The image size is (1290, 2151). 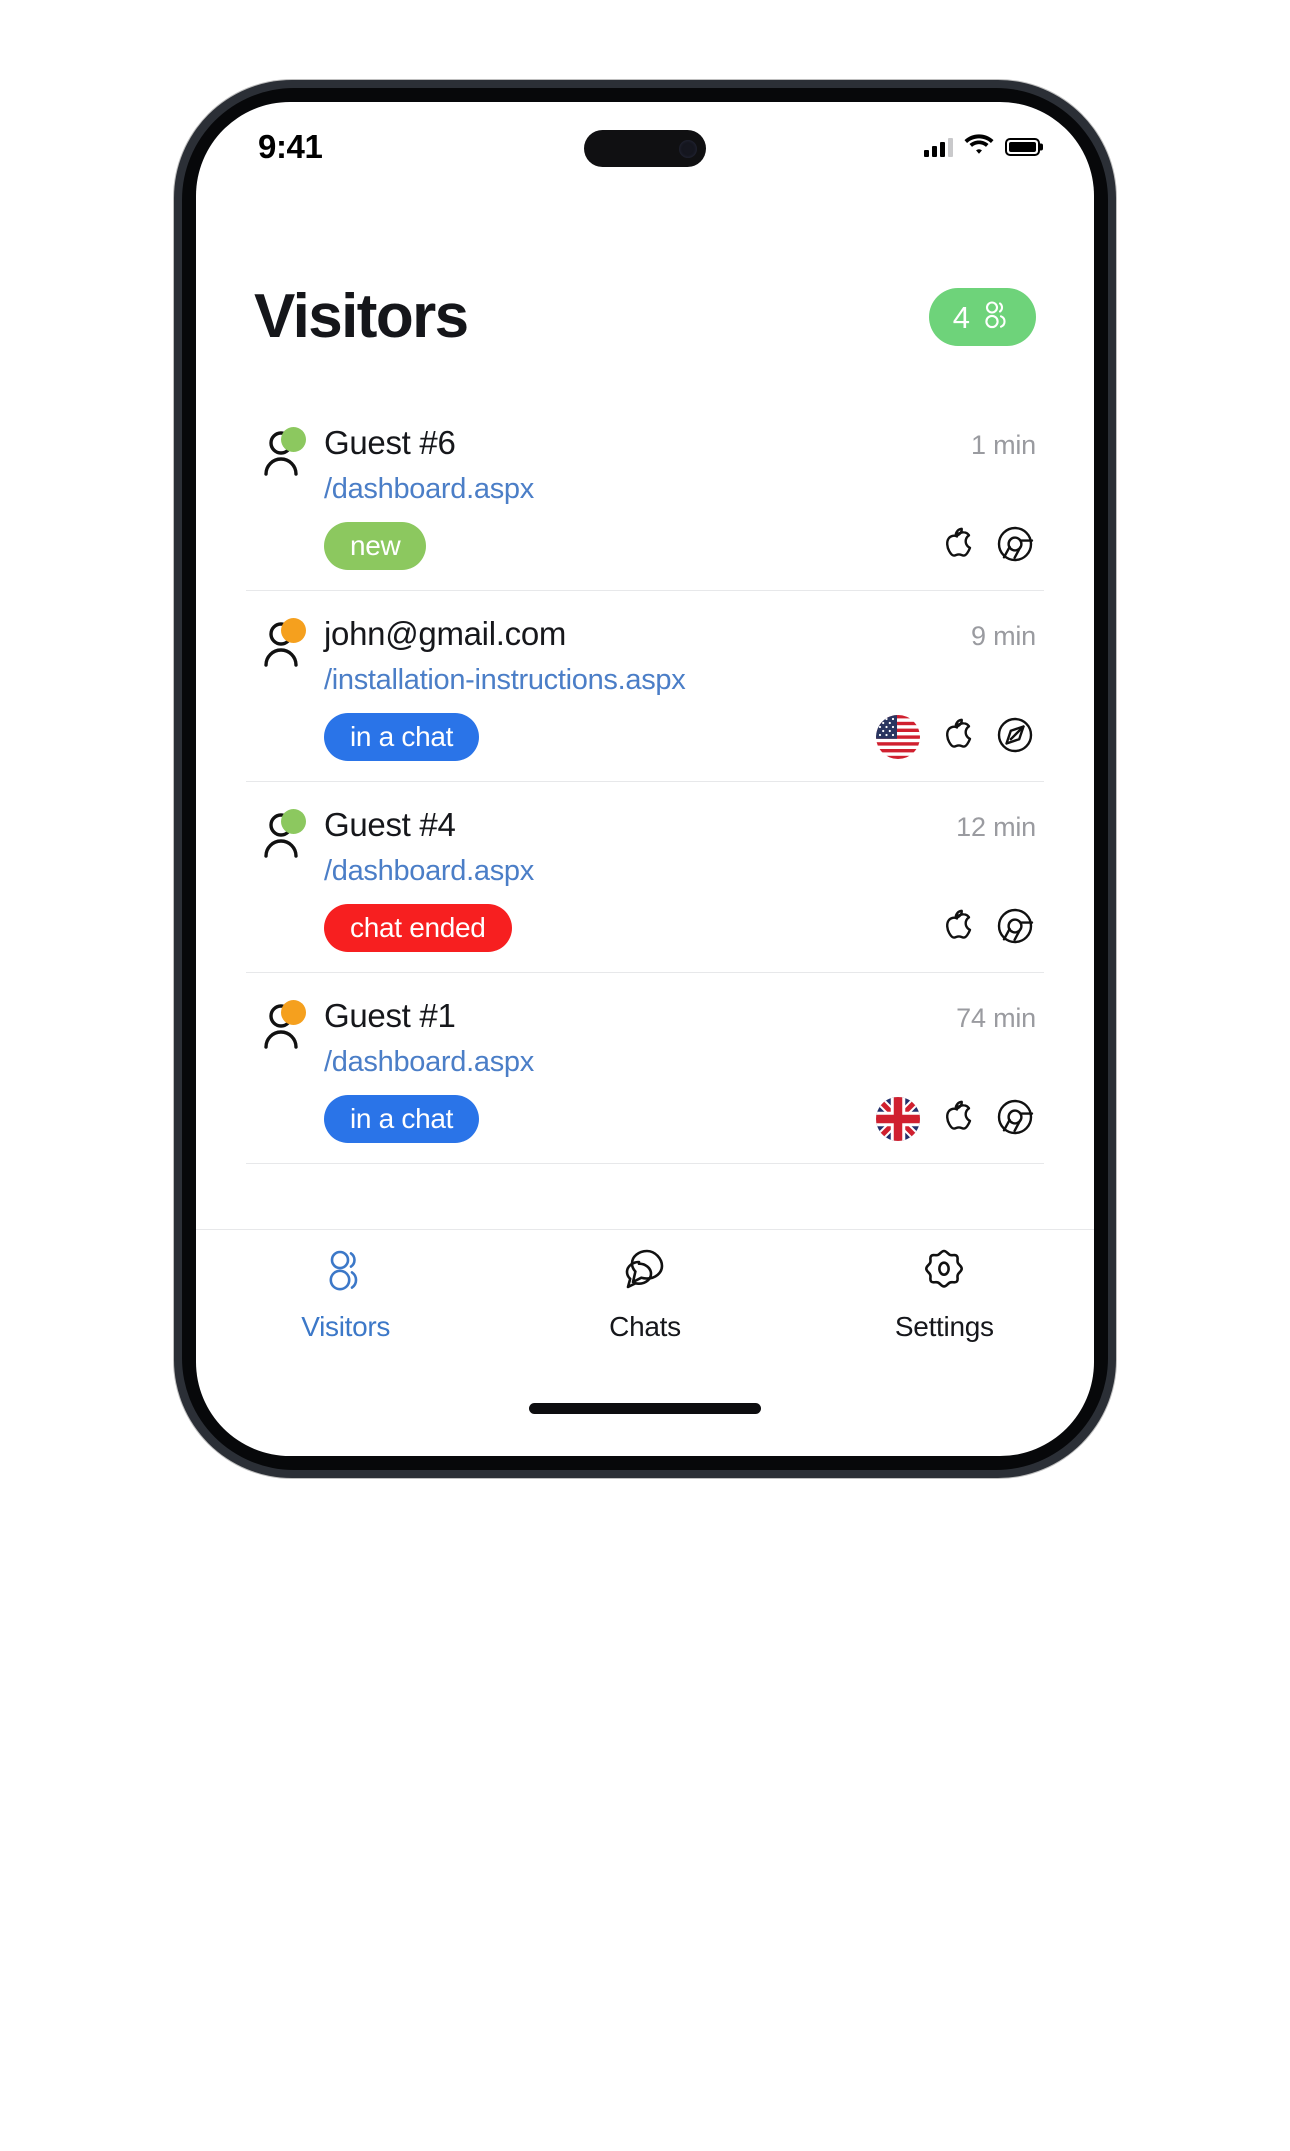 What do you see at coordinates (645, 1408) in the screenshot?
I see `home-indicator` at bounding box center [645, 1408].